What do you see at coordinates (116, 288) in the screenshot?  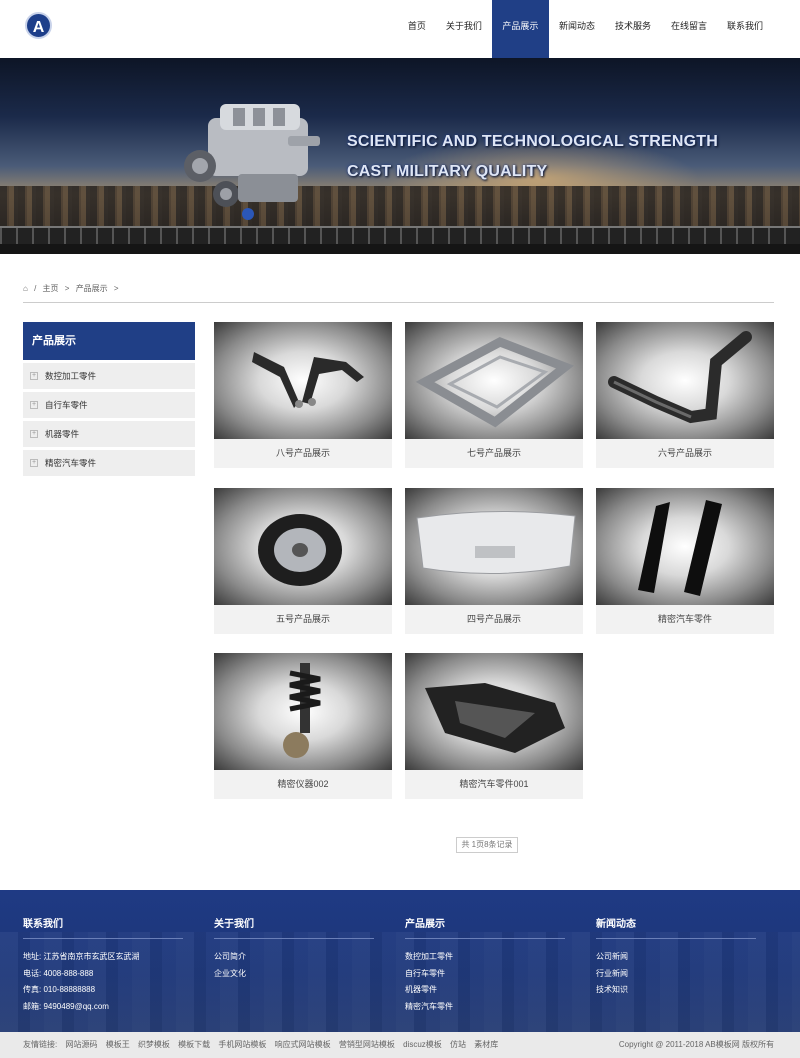 I see `breadcrumb-arrow-end: >` at bounding box center [116, 288].